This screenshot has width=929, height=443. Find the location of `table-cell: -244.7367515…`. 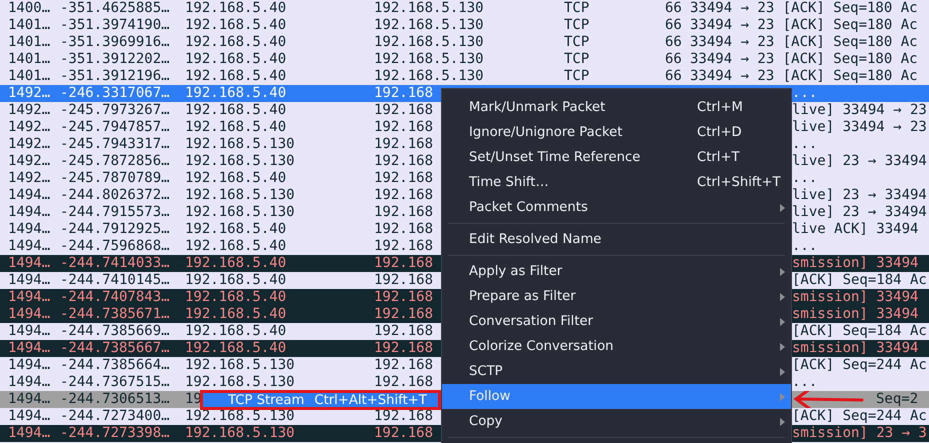

table-cell: -244.7367515… is located at coordinates (115, 382).